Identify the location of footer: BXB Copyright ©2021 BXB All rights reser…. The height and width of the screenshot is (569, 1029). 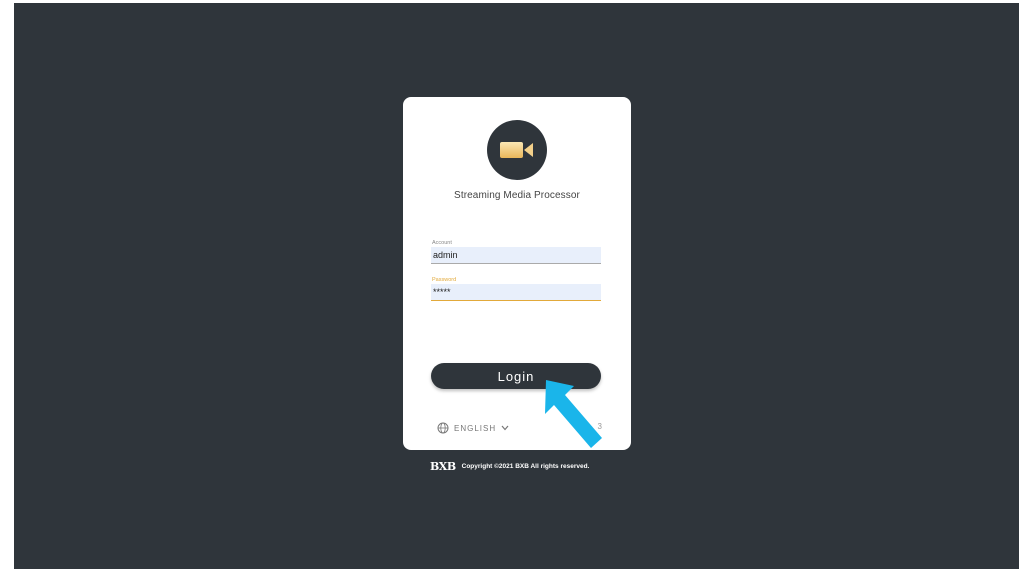
(509, 466).